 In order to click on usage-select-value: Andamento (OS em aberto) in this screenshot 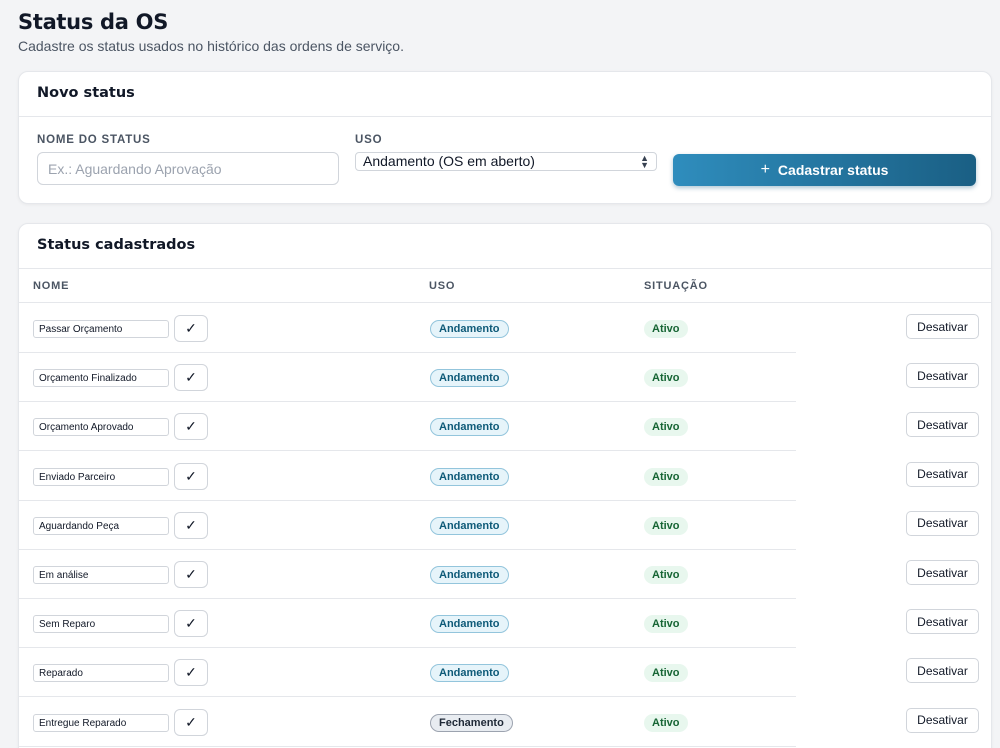, I will do `click(449, 161)`.